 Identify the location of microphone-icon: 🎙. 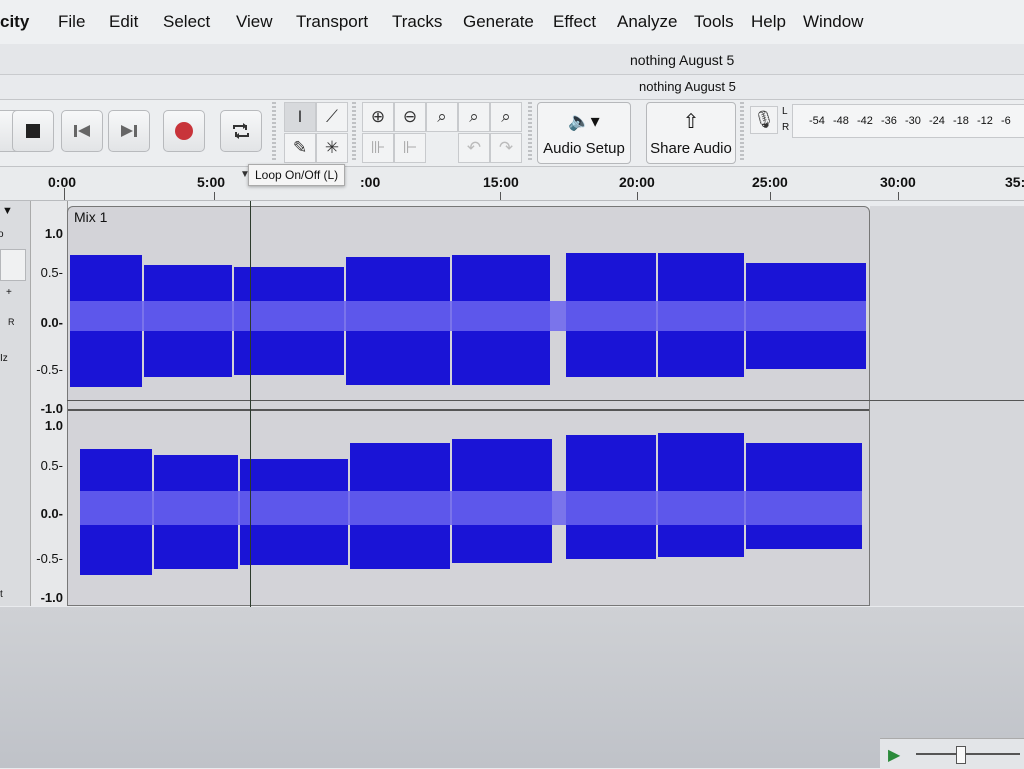
(764, 119).